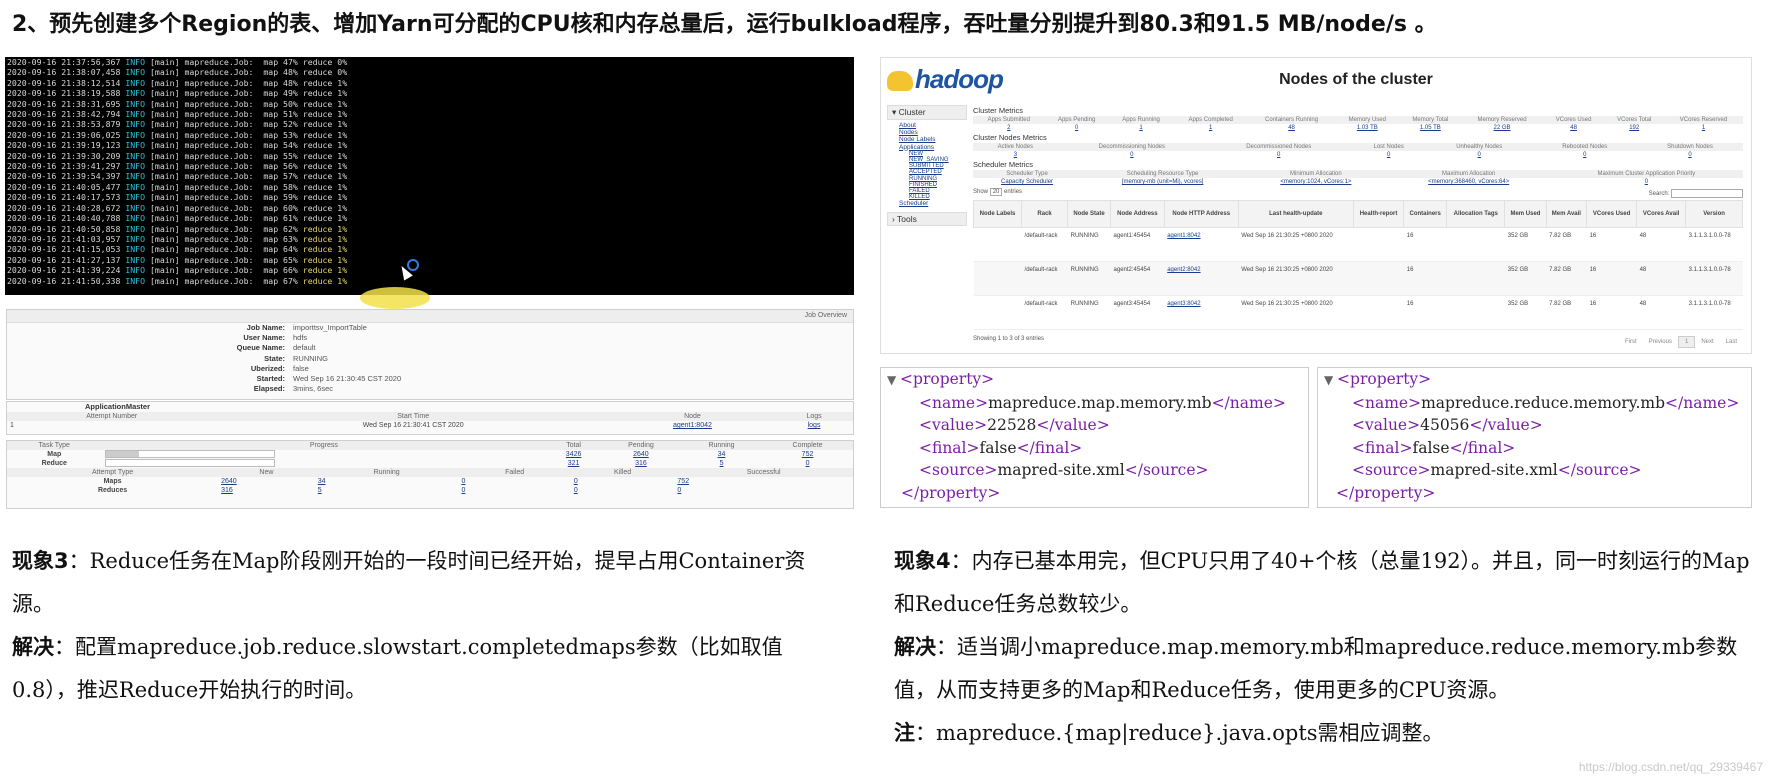 The width and height of the screenshot is (1775, 782). Describe the element at coordinates (1367, 128) in the screenshot. I see `cluster-metric-value-link: 1.03 TB` at that location.